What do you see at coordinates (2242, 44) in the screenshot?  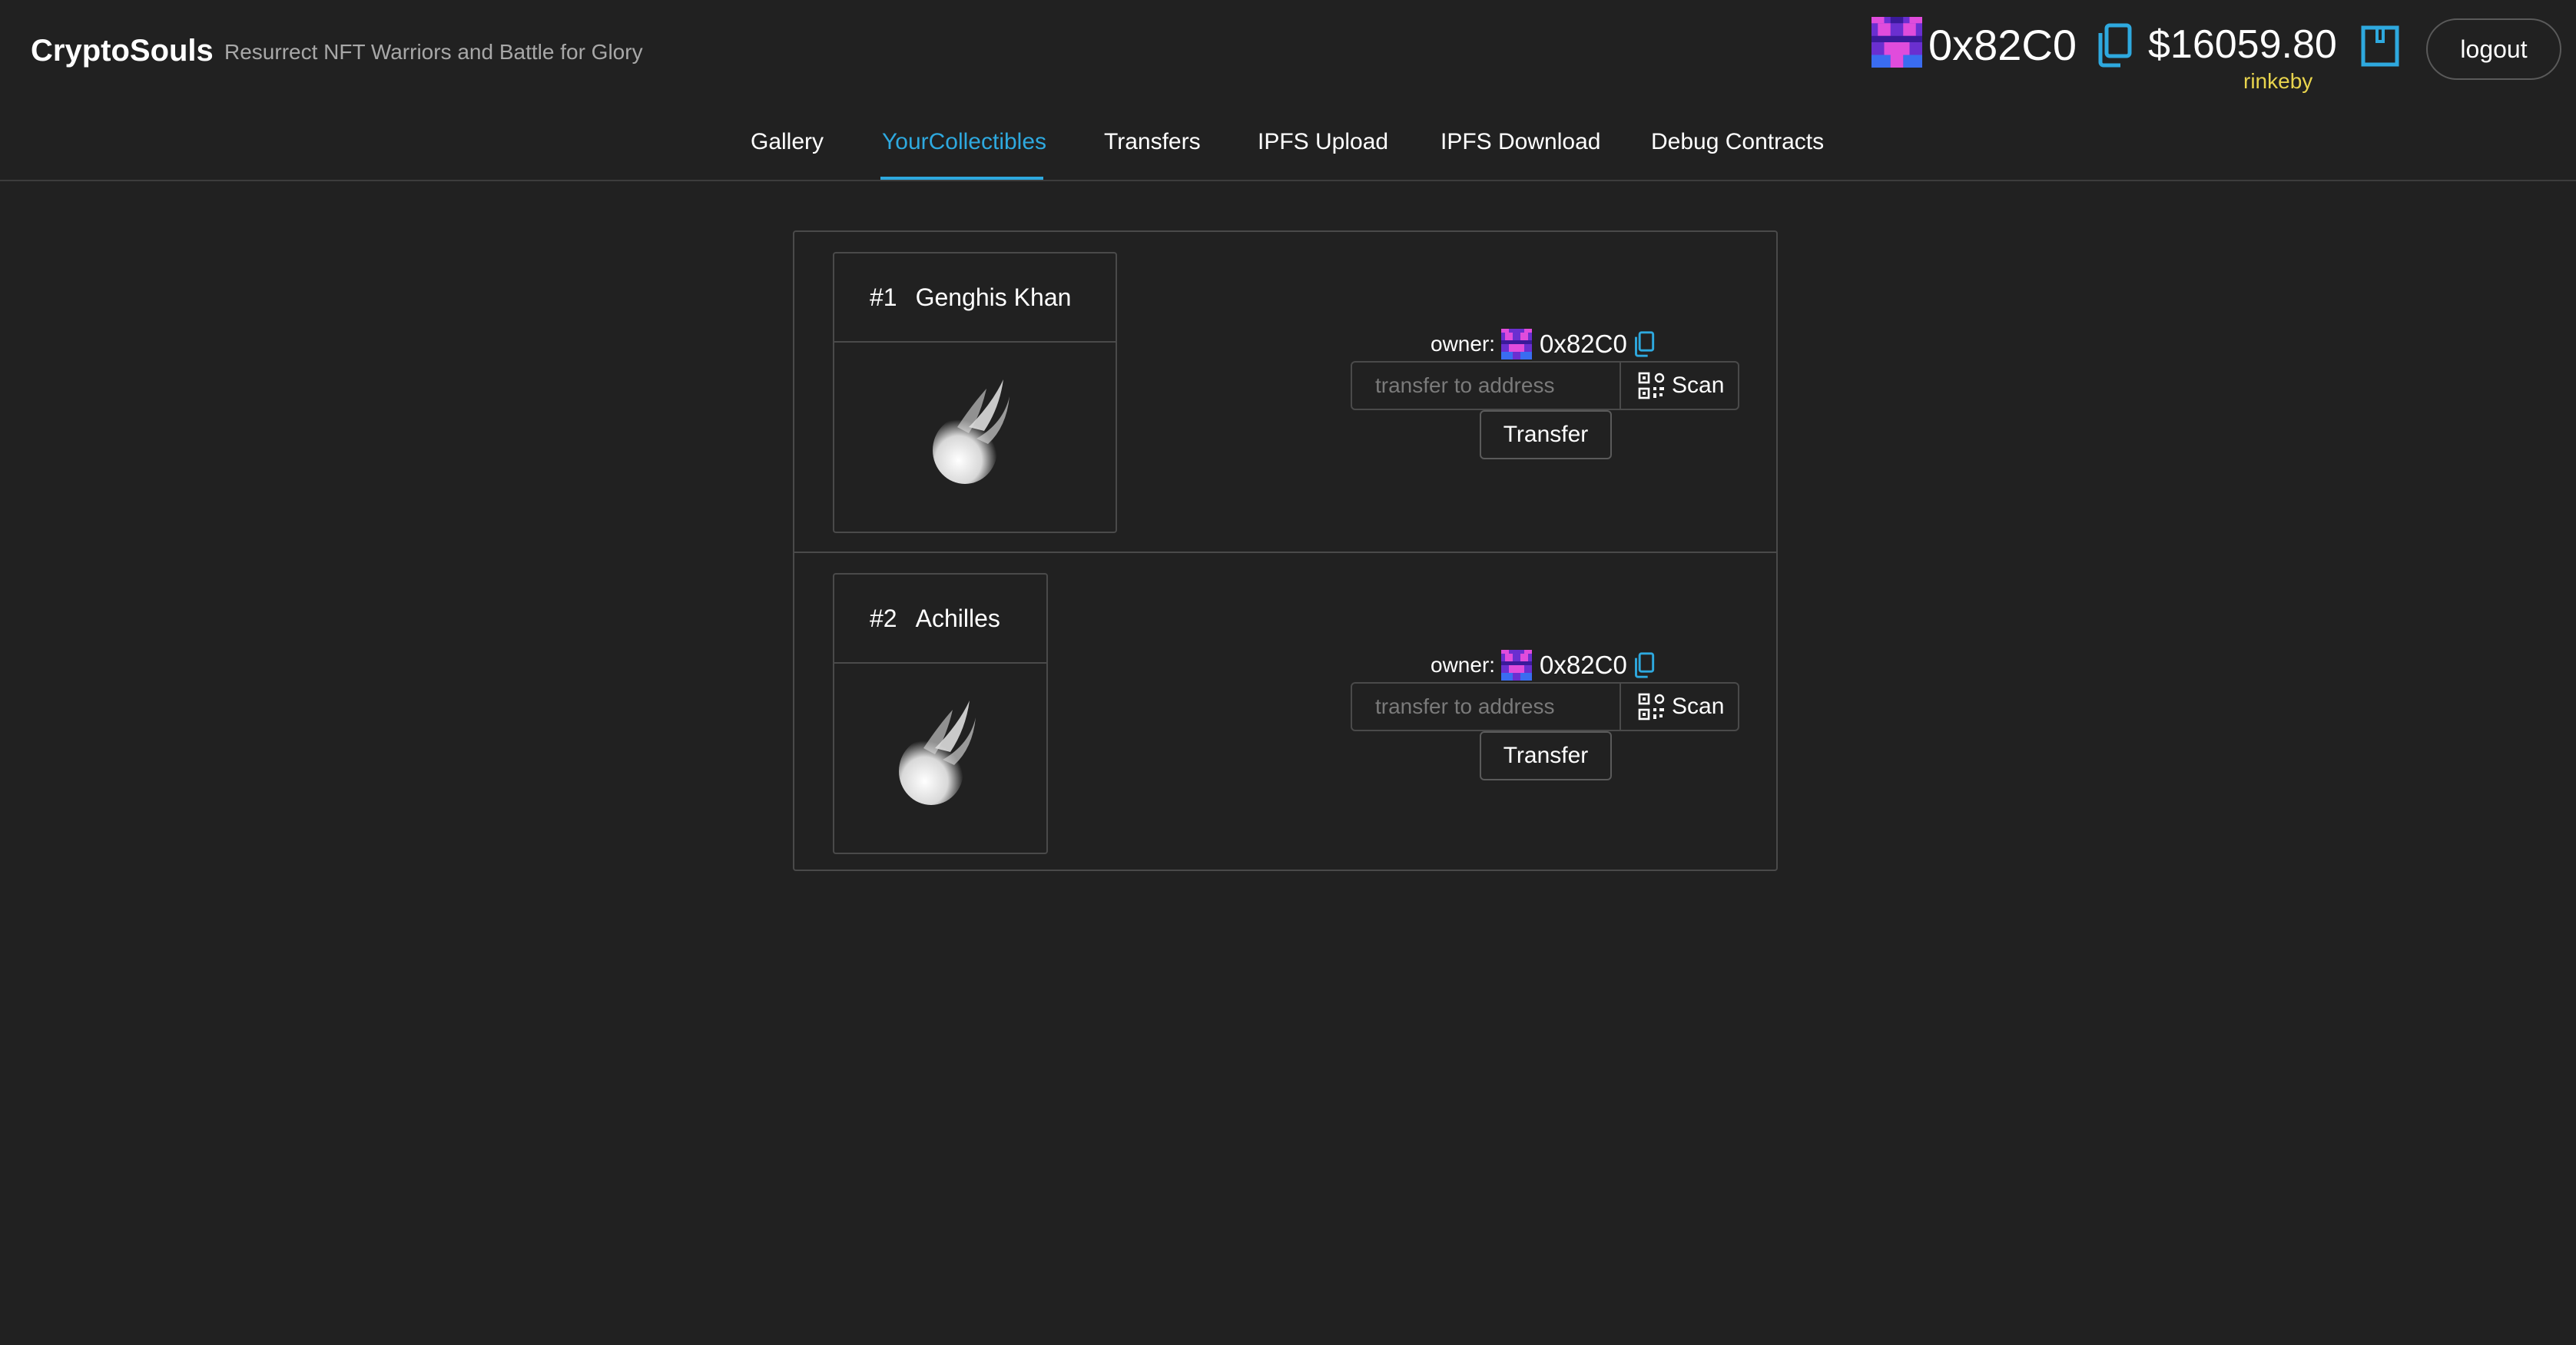 I see `account-balance: $16059.80` at bounding box center [2242, 44].